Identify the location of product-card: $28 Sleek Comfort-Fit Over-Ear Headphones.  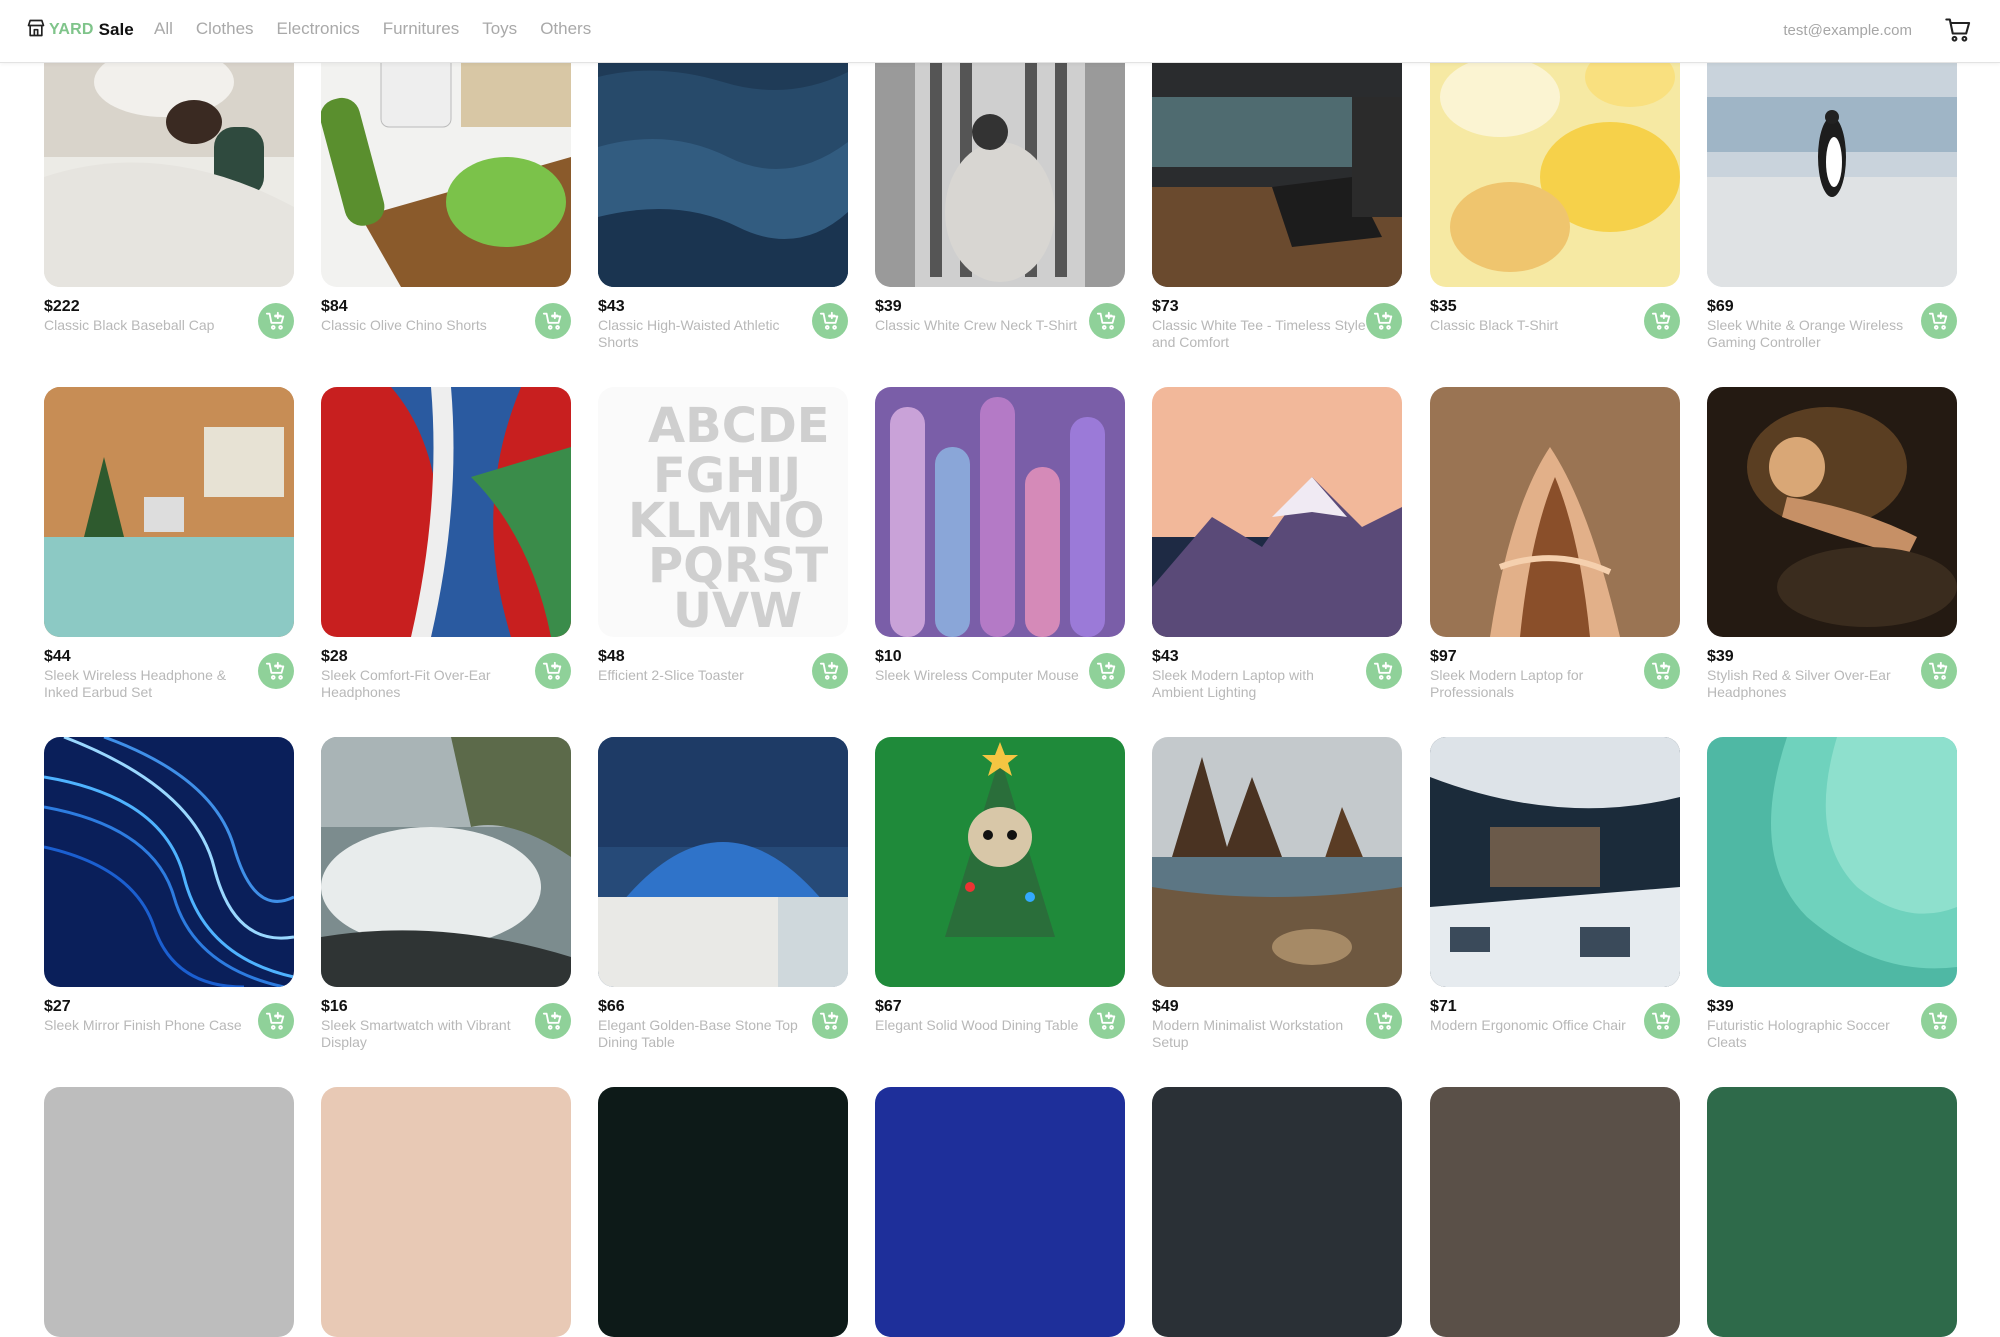
(446, 562).